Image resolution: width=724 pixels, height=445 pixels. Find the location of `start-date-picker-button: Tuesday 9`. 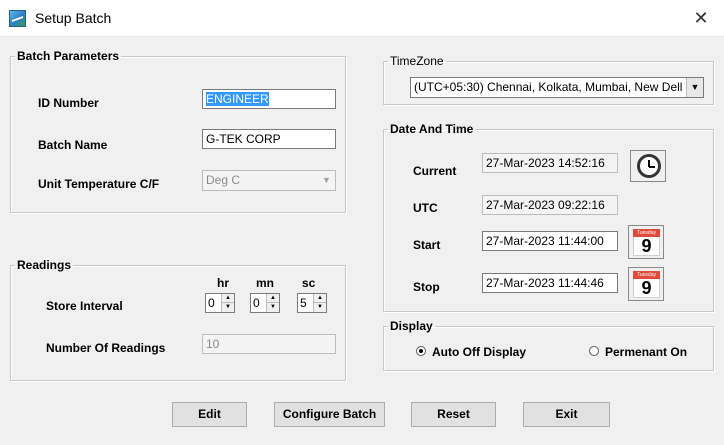

start-date-picker-button: Tuesday 9 is located at coordinates (646, 242).